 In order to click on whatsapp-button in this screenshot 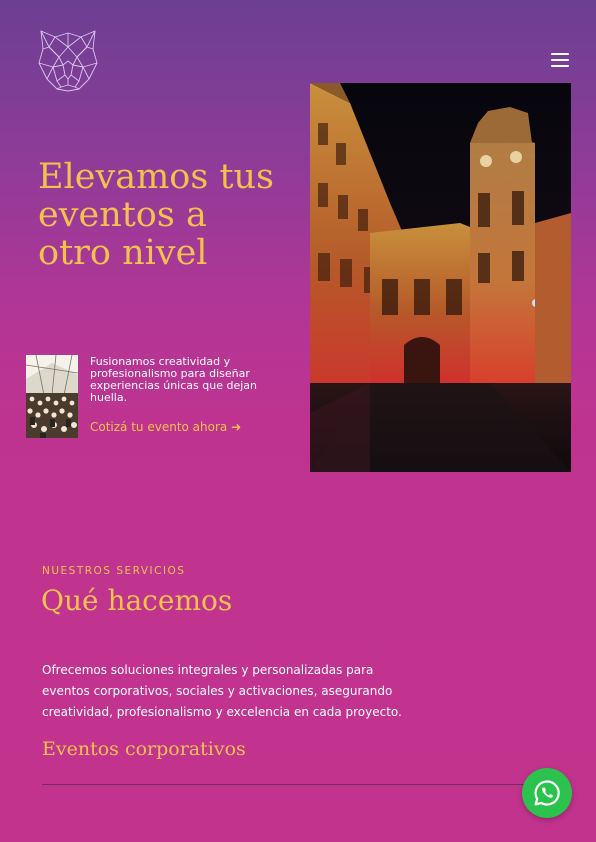, I will do `click(547, 793)`.